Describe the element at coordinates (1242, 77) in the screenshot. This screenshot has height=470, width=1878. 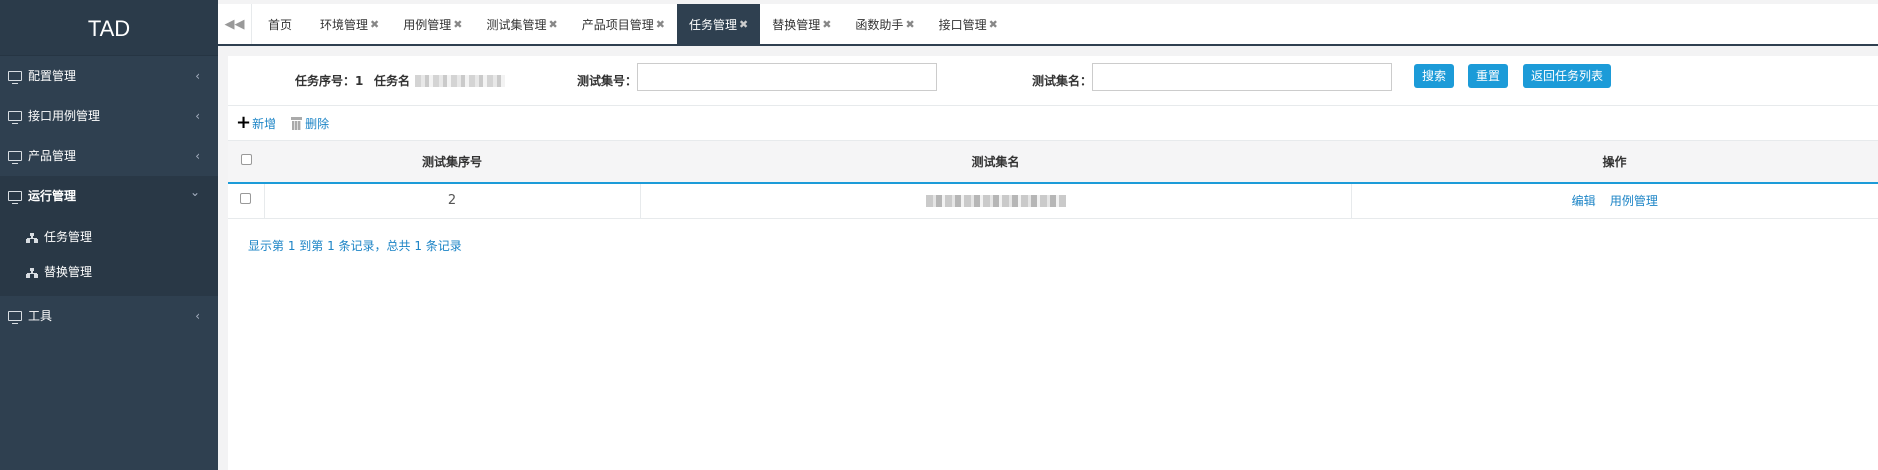
I see `suite-name-input` at that location.